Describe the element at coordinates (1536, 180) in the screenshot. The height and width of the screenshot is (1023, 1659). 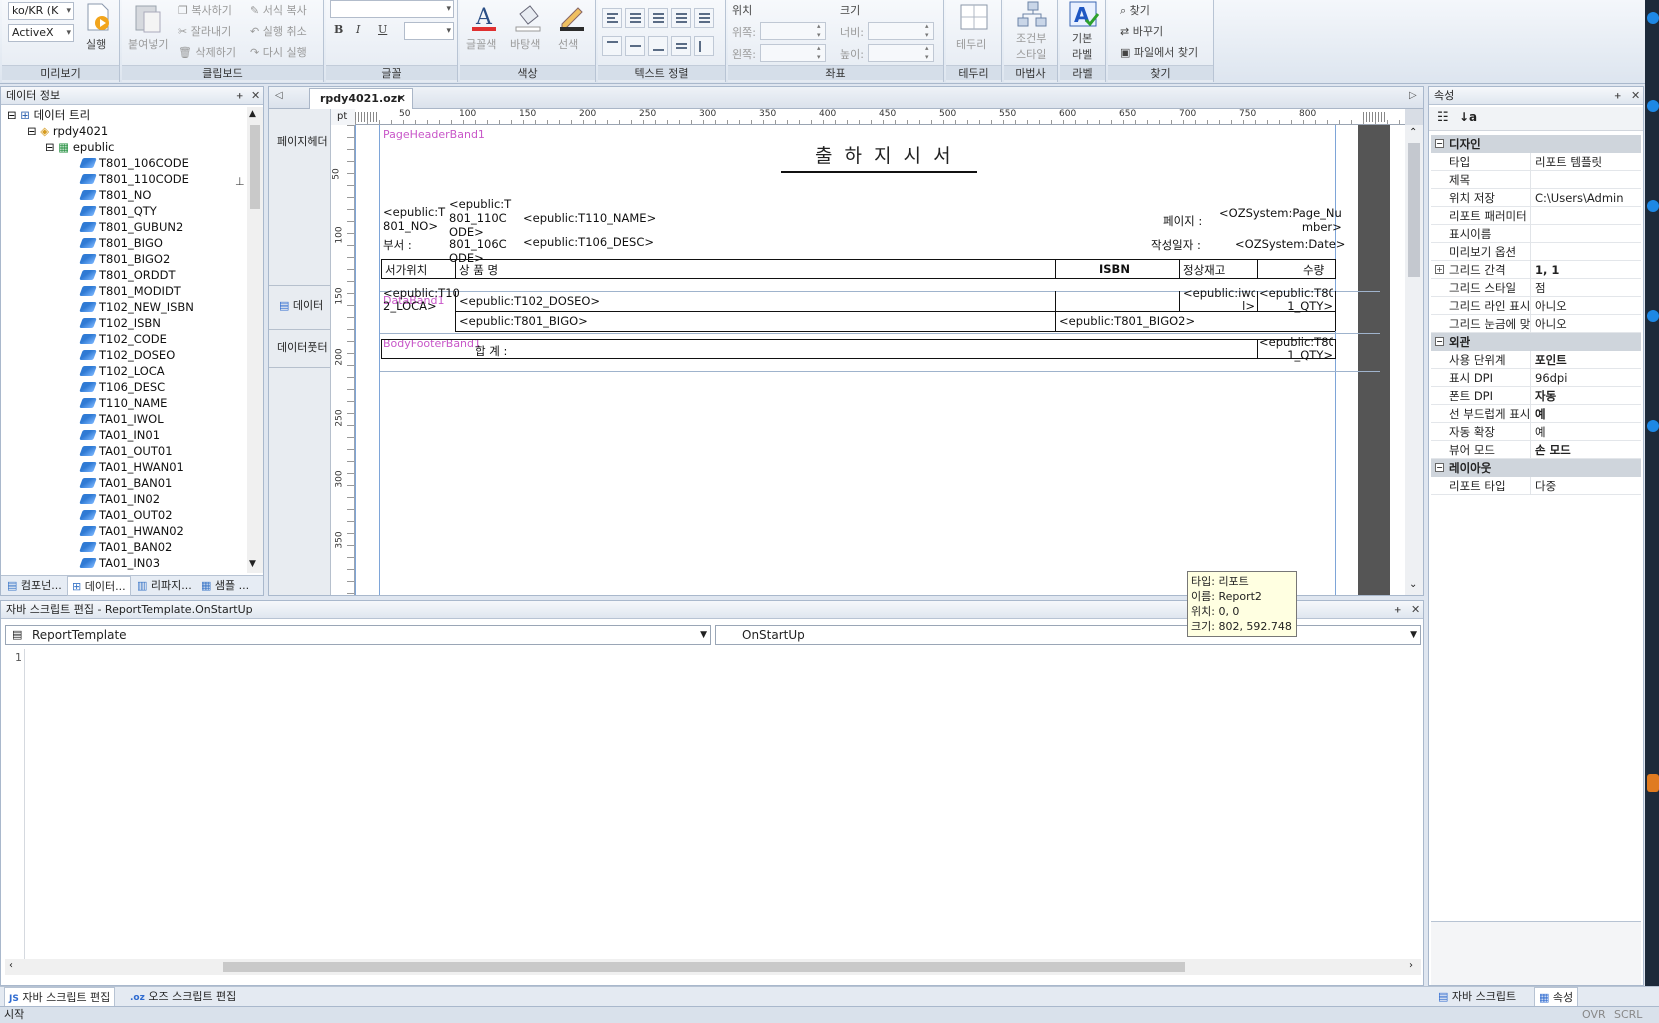
I see `property-row: 제목` at that location.